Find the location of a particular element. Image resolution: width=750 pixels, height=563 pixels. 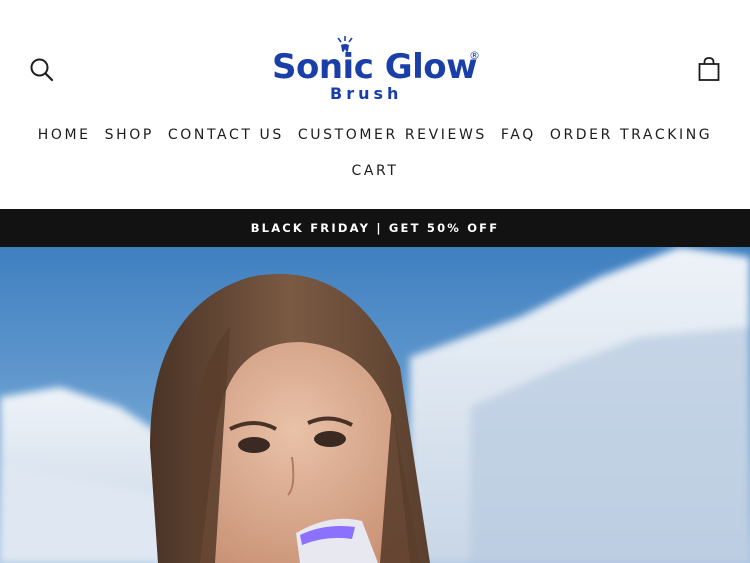

nav-item-customer-reviews: CUSTOMER REVIEWS is located at coordinates (392, 135).